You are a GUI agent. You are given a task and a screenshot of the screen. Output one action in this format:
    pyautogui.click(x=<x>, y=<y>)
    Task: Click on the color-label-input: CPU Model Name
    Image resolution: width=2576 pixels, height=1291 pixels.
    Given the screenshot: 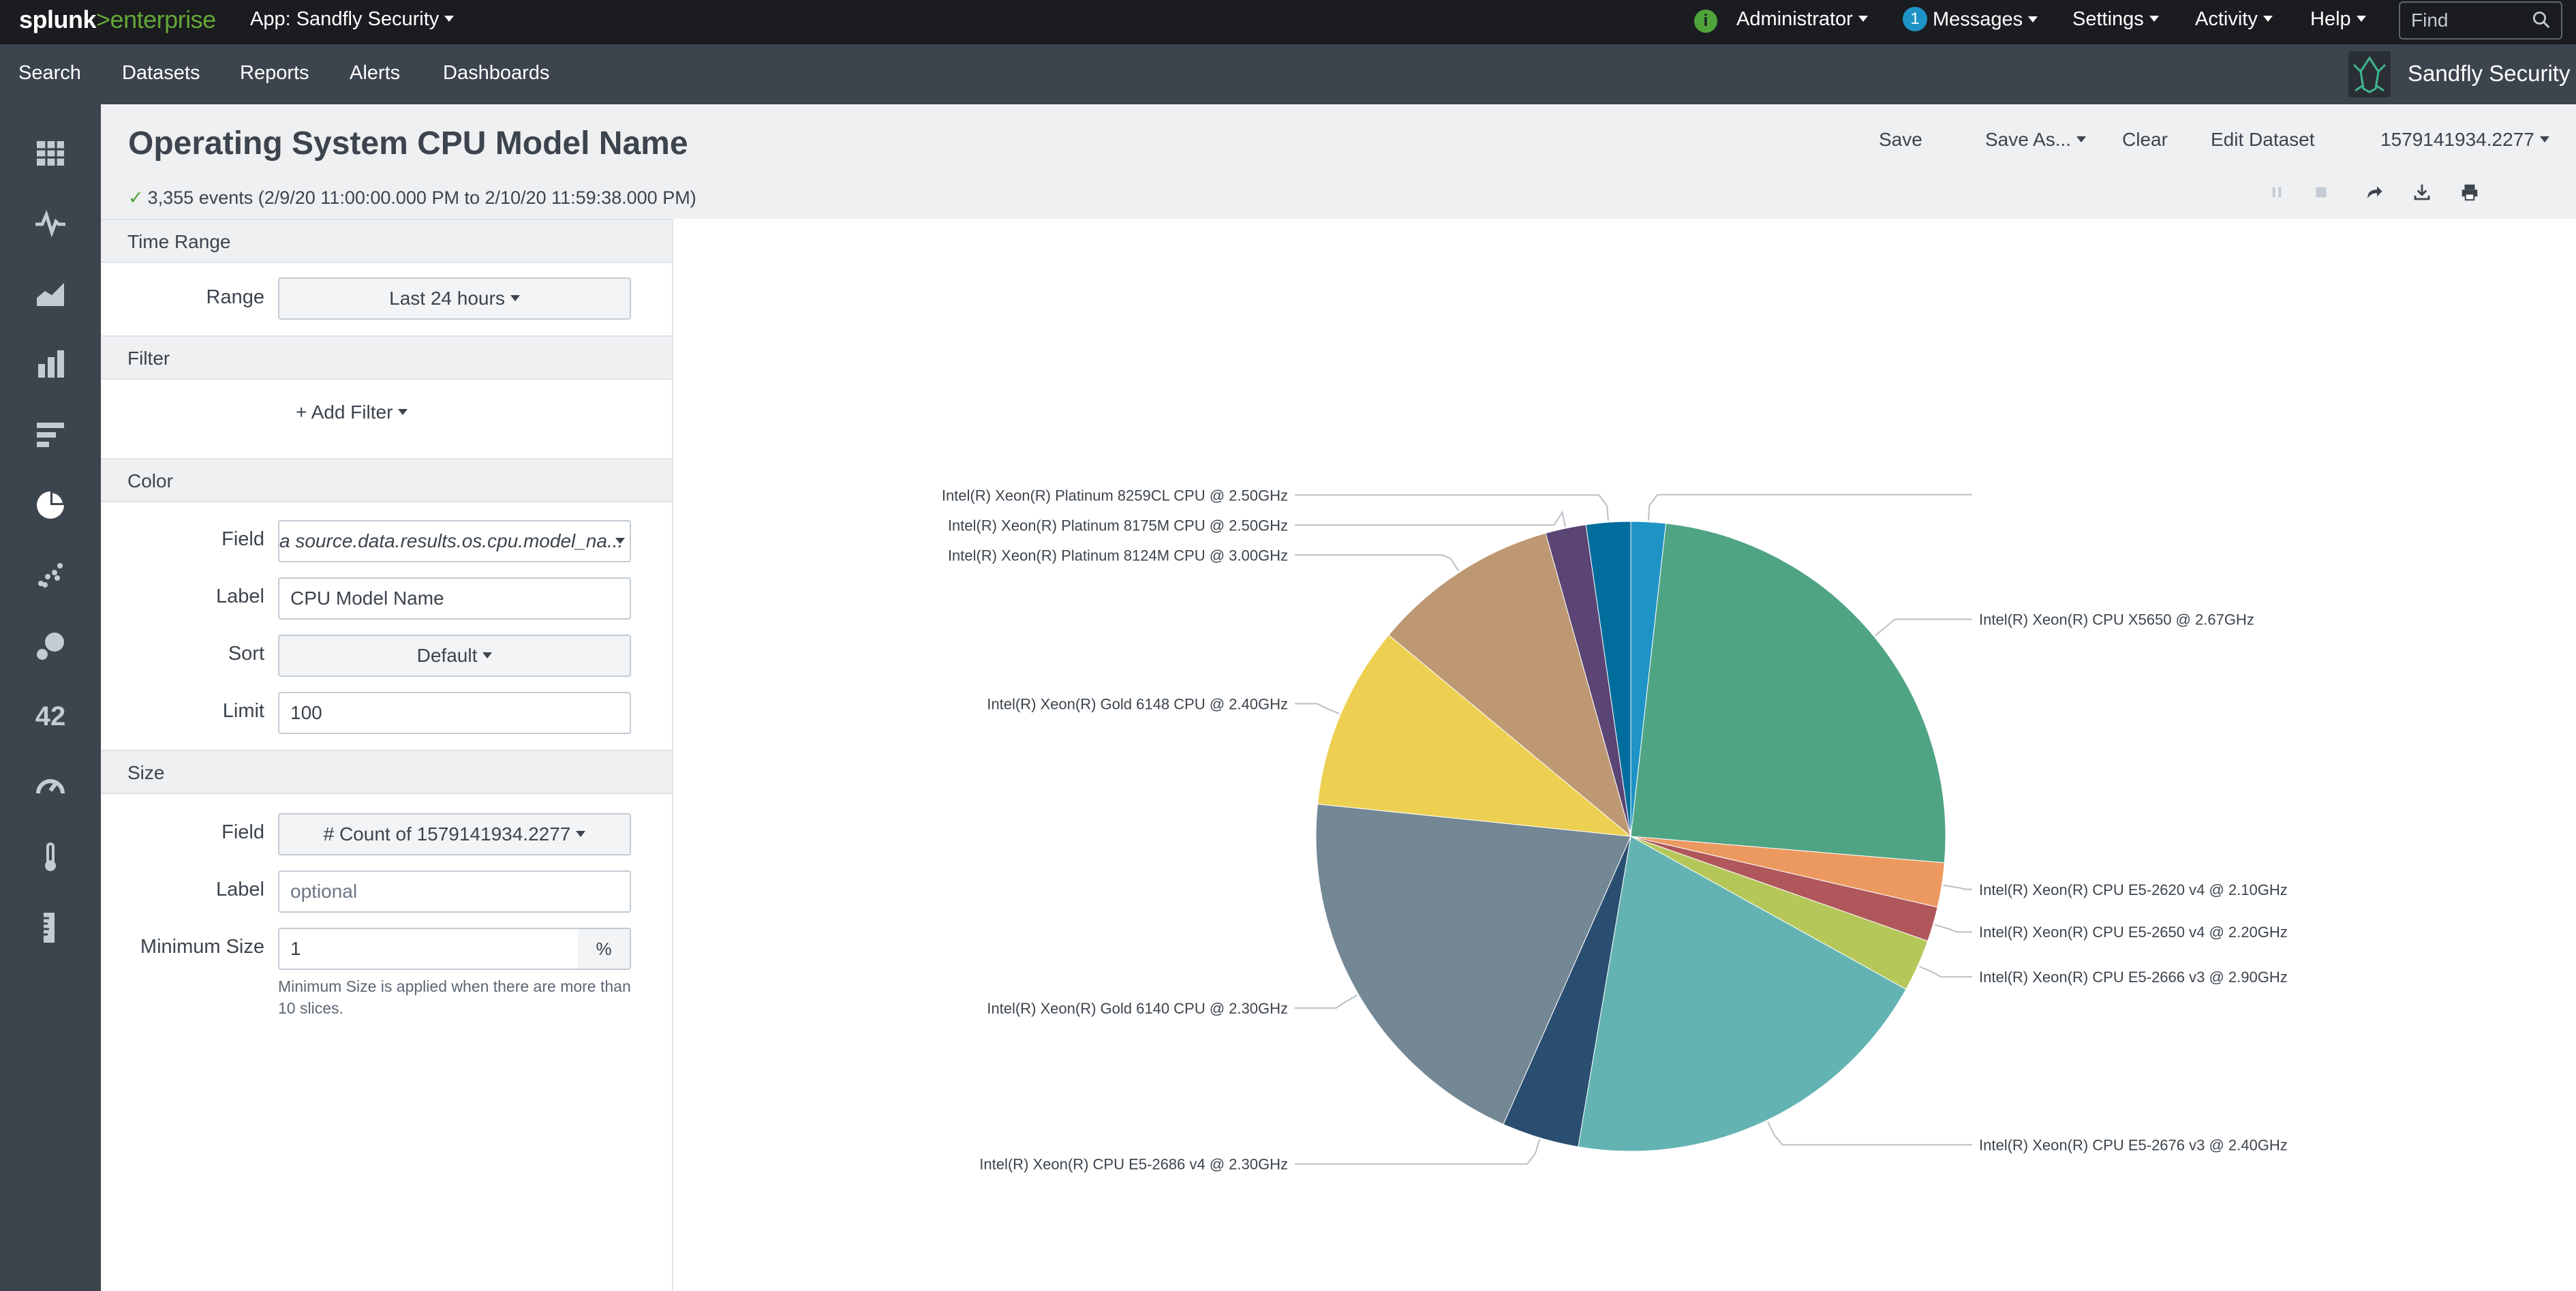 What is the action you would take?
    pyautogui.click(x=454, y=598)
    